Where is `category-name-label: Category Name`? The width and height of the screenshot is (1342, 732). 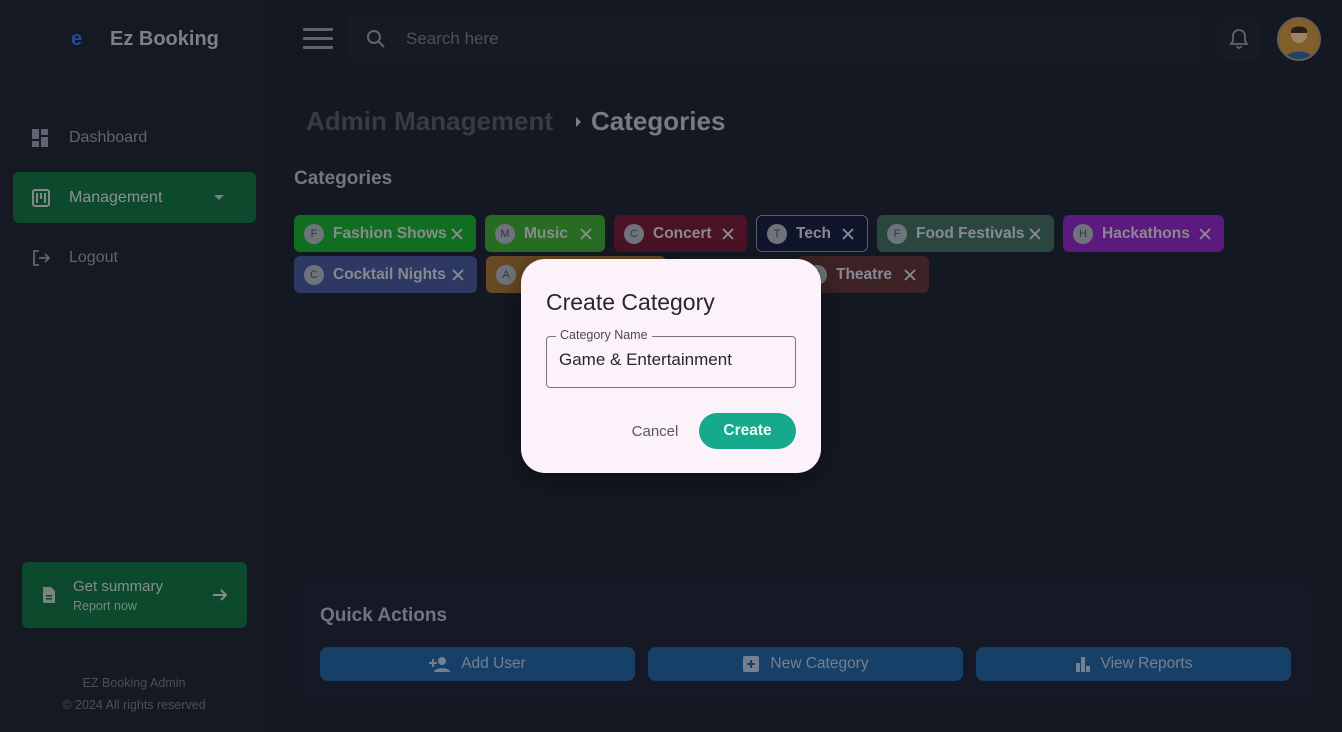 category-name-label: Category Name is located at coordinates (604, 335).